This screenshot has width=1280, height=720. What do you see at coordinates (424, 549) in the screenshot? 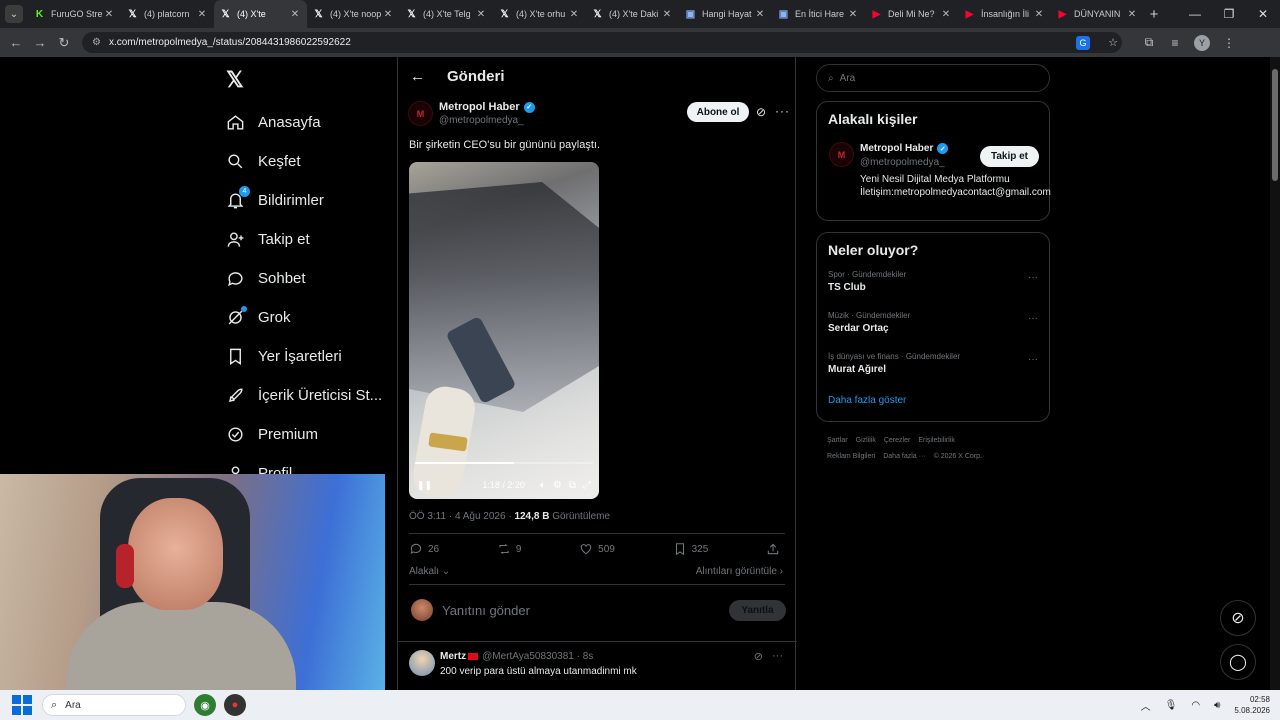
I see `reply-button: 26` at bounding box center [424, 549].